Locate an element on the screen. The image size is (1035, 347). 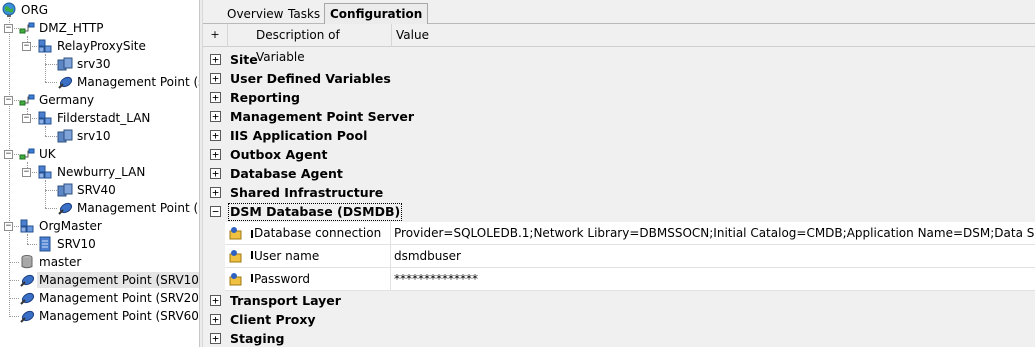
tree-node-label: DMZ_HTTP is located at coordinates (71, 28).